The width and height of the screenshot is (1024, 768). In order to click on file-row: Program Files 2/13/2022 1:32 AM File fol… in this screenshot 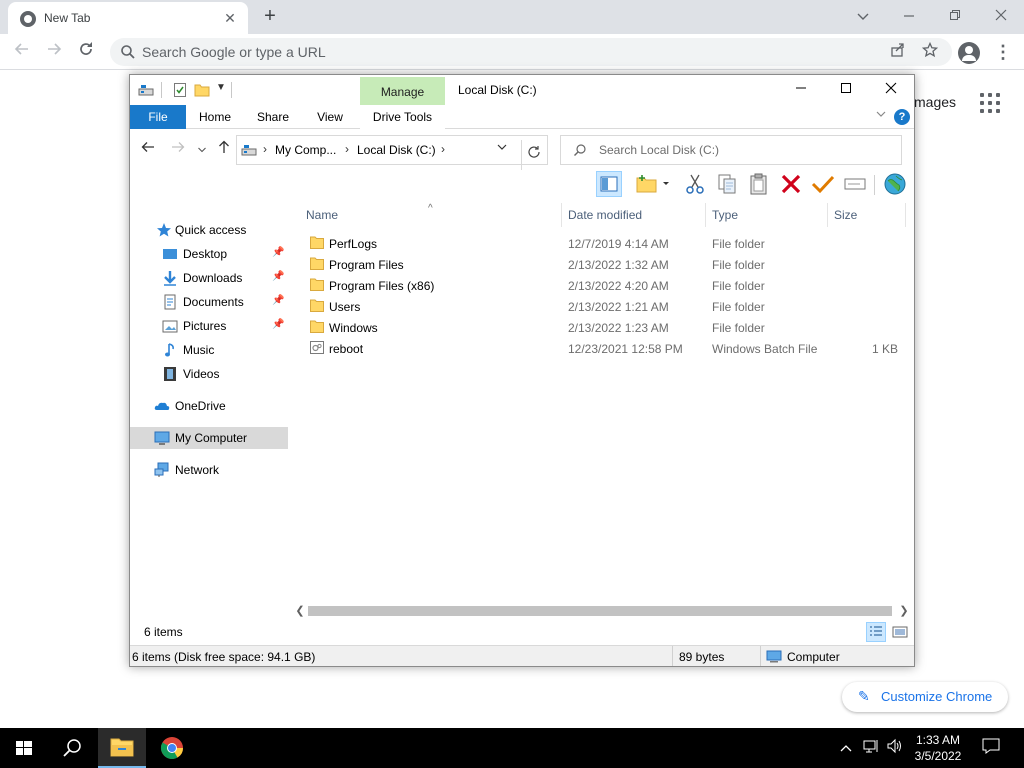, I will do `click(600, 264)`.